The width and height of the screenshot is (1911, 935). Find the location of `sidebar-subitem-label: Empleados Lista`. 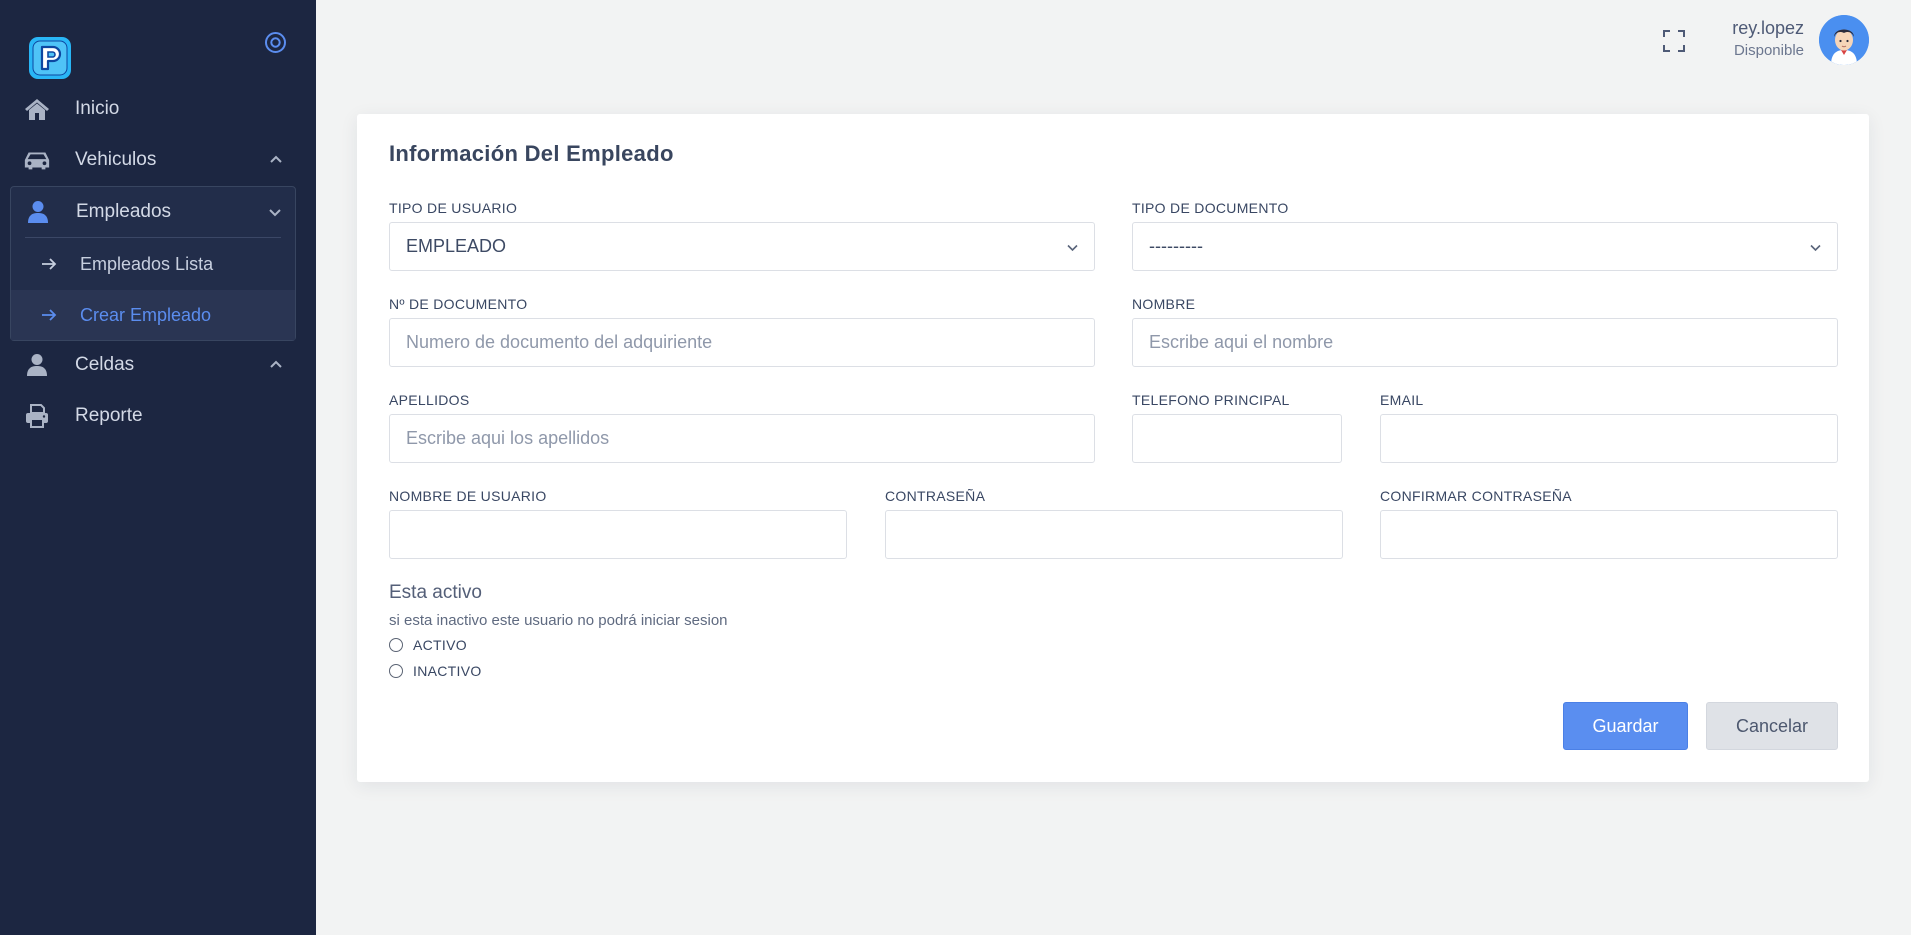

sidebar-subitem-label: Empleados Lista is located at coordinates (147, 263).